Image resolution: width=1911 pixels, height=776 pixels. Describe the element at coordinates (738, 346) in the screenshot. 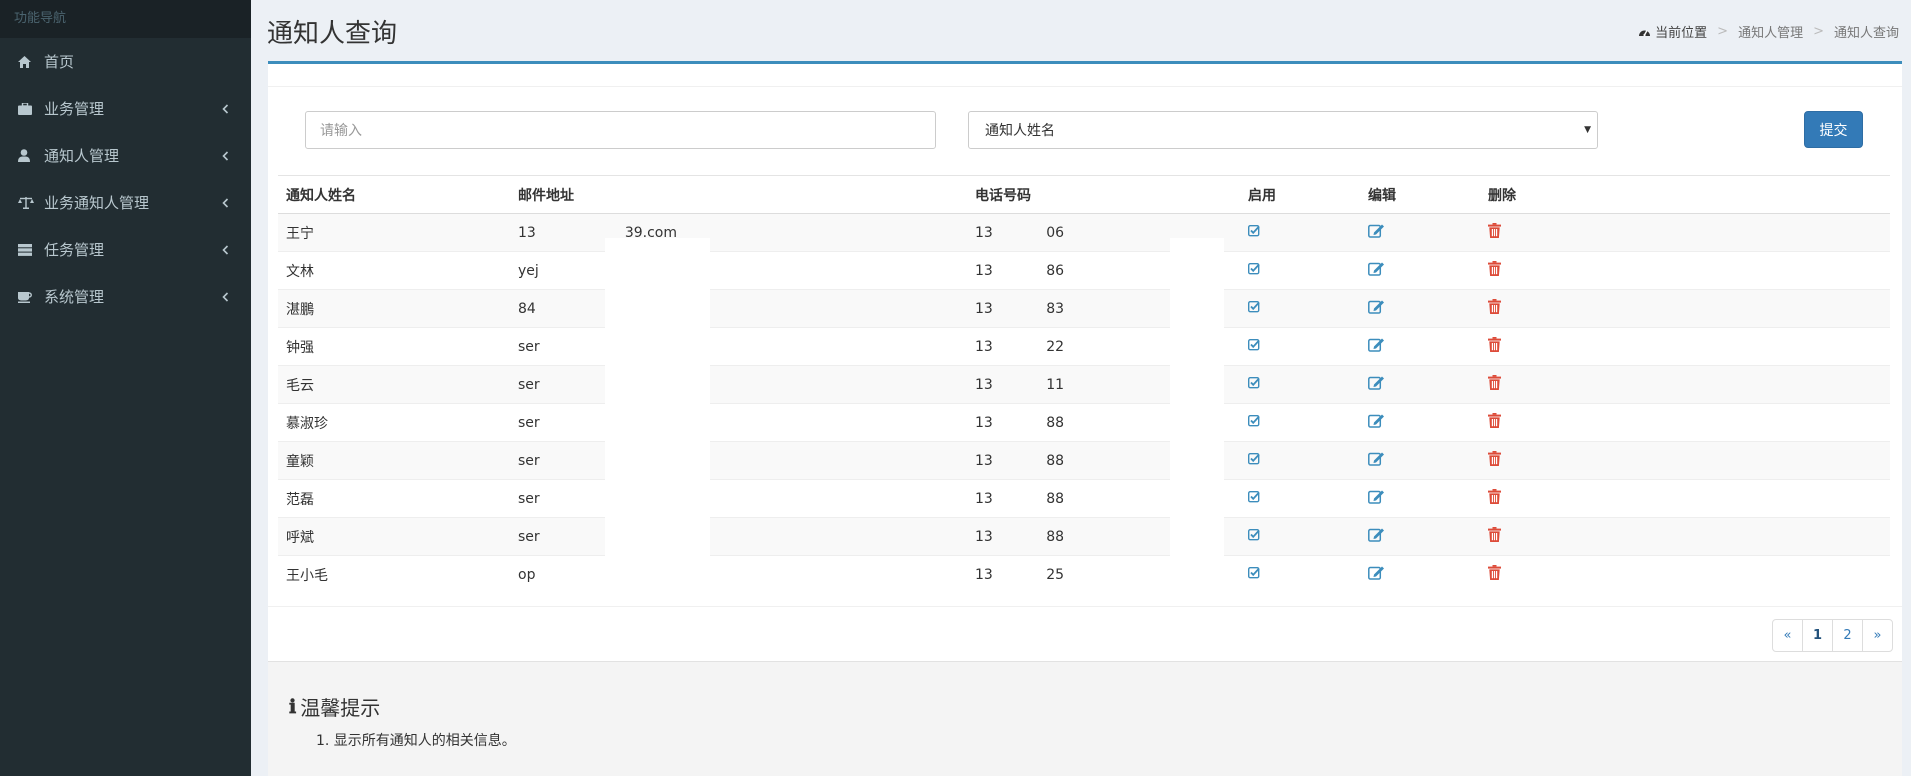

I see `cell-email: ser o.com` at that location.